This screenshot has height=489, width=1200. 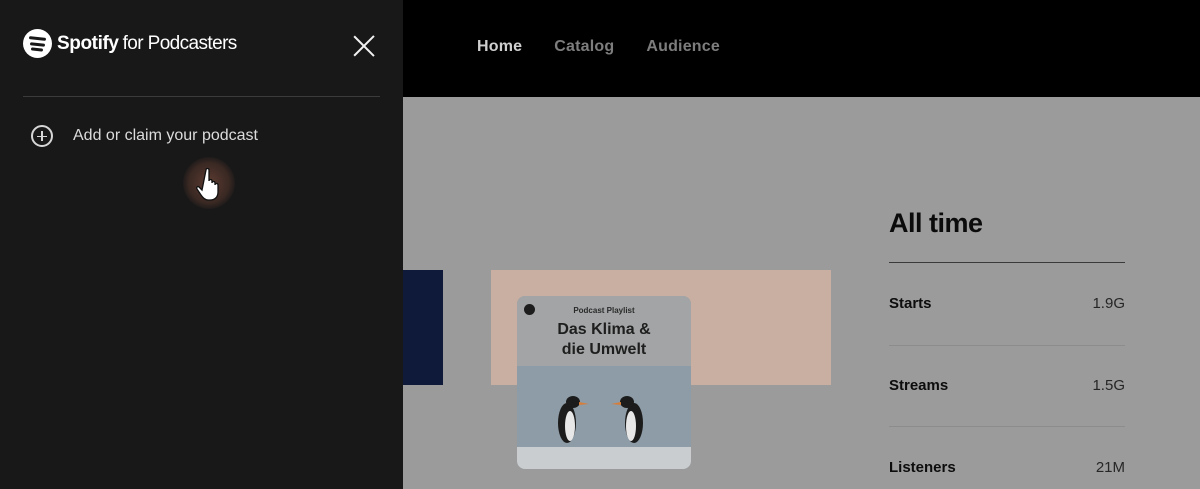 What do you see at coordinates (604, 329) in the screenshot?
I see `cover-title-line1: Das Klima &` at bounding box center [604, 329].